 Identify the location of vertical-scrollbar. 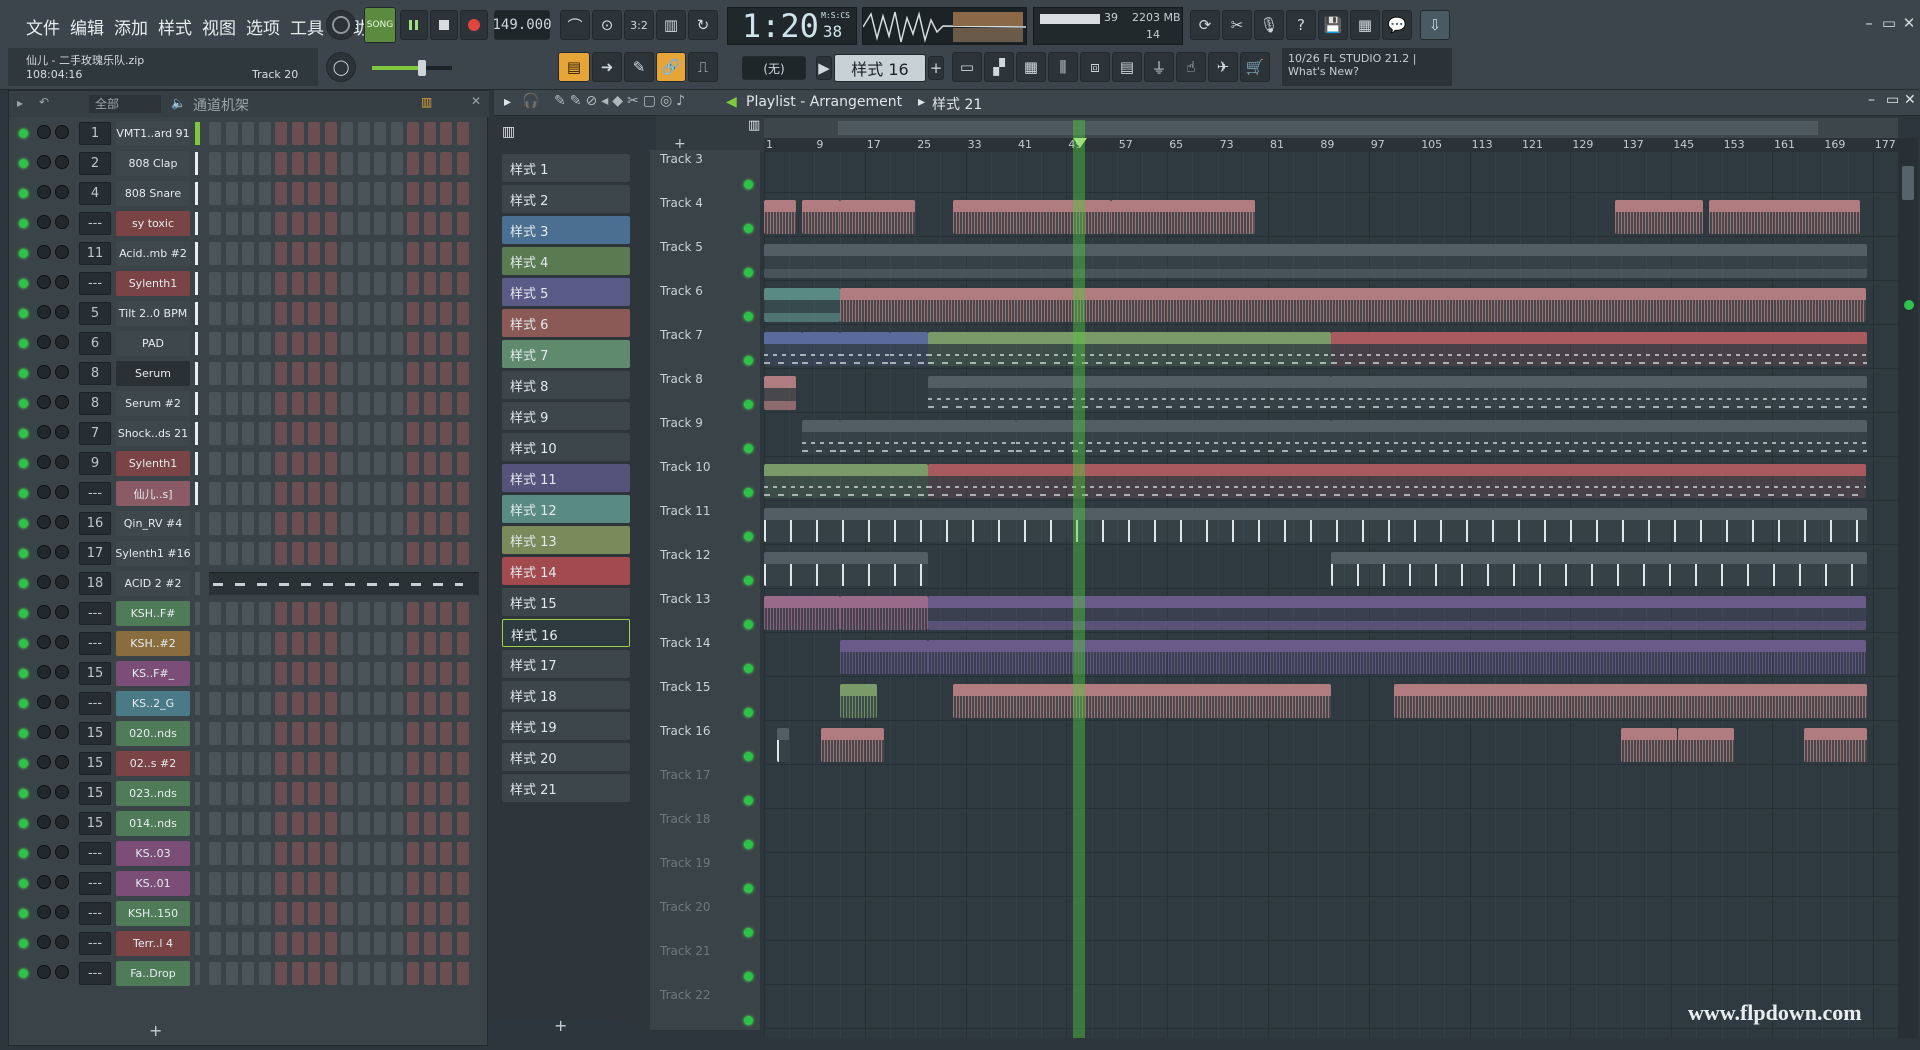
(1908, 588).